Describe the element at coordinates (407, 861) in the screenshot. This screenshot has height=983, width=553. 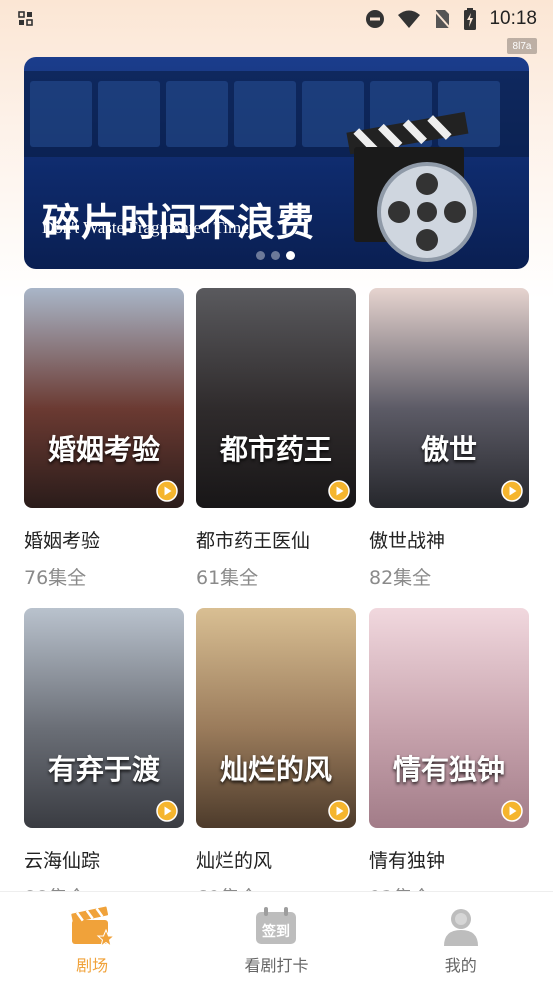
I see `drama-title: 情有独钟` at that location.